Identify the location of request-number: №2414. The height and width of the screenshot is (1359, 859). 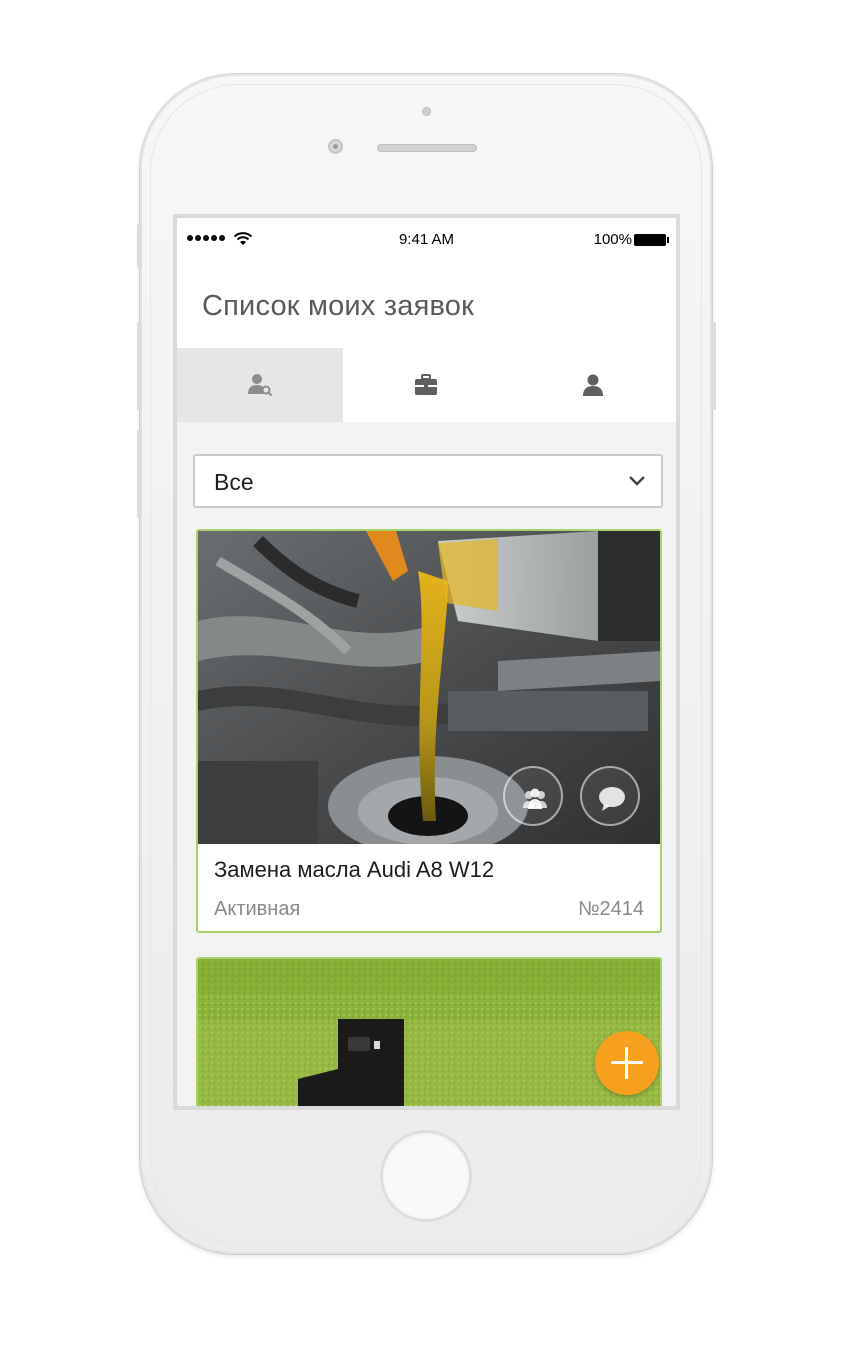
(611, 909).